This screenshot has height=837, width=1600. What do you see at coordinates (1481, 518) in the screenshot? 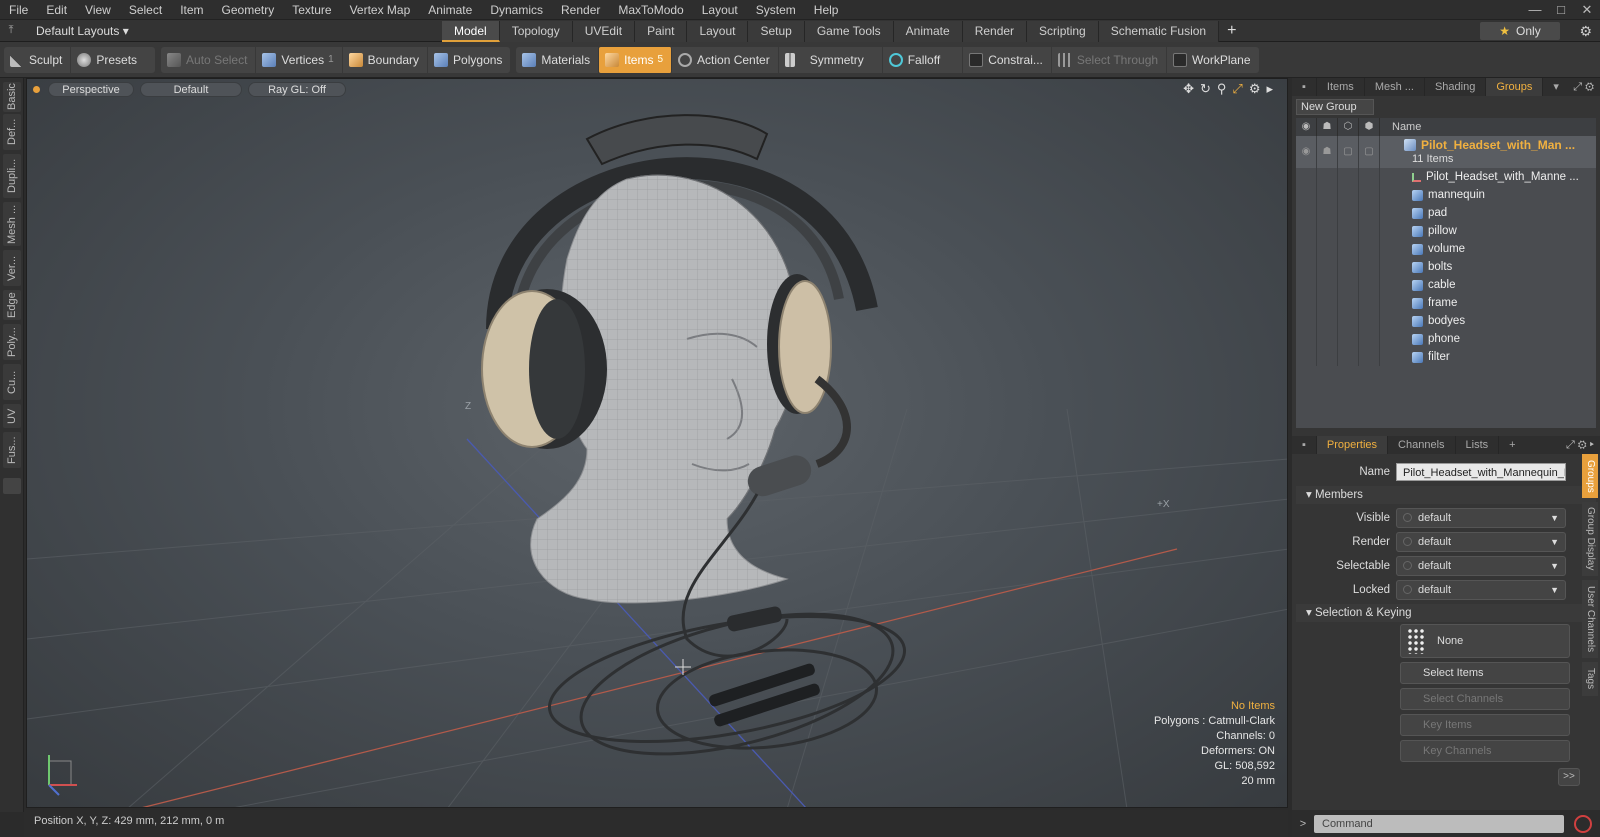
I see `visible-select: default ▼` at bounding box center [1481, 518].